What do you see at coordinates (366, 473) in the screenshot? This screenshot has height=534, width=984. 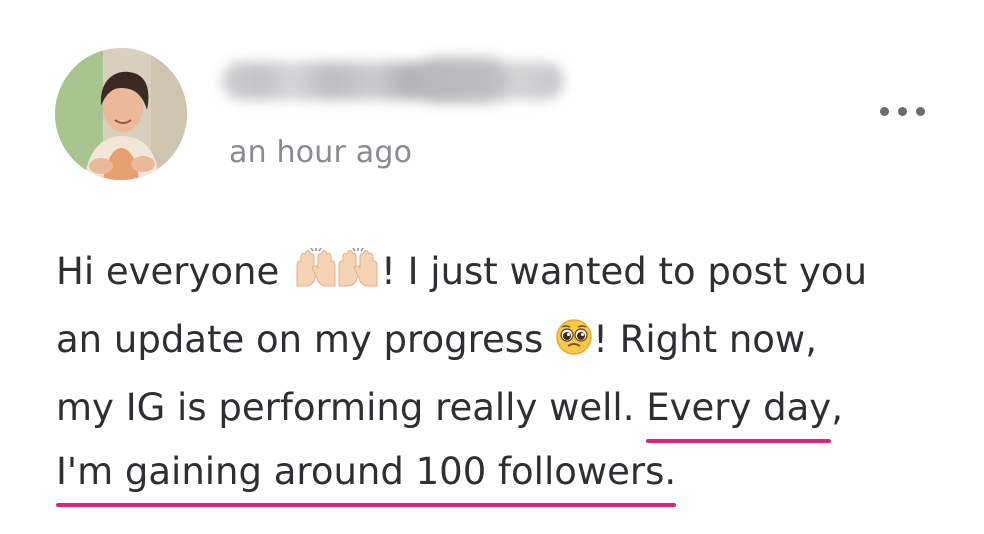 I see `highlighted-text: I'm gaining around 100 followers.` at bounding box center [366, 473].